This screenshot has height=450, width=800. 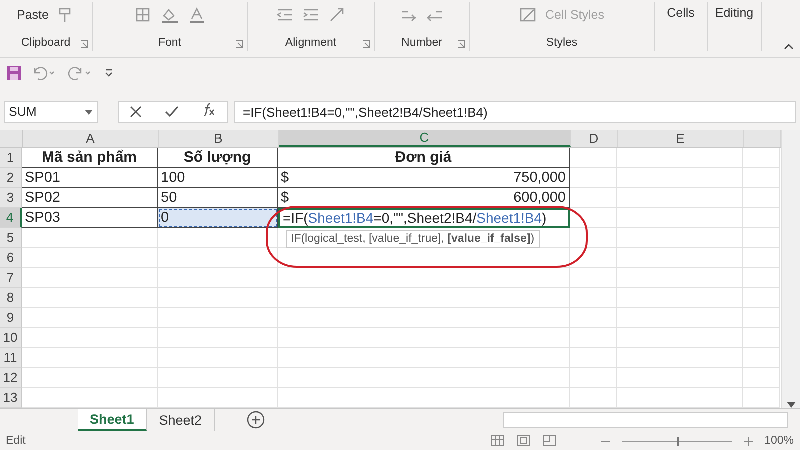 What do you see at coordinates (337, 15) in the screenshot?
I see `orientation-icon` at bounding box center [337, 15].